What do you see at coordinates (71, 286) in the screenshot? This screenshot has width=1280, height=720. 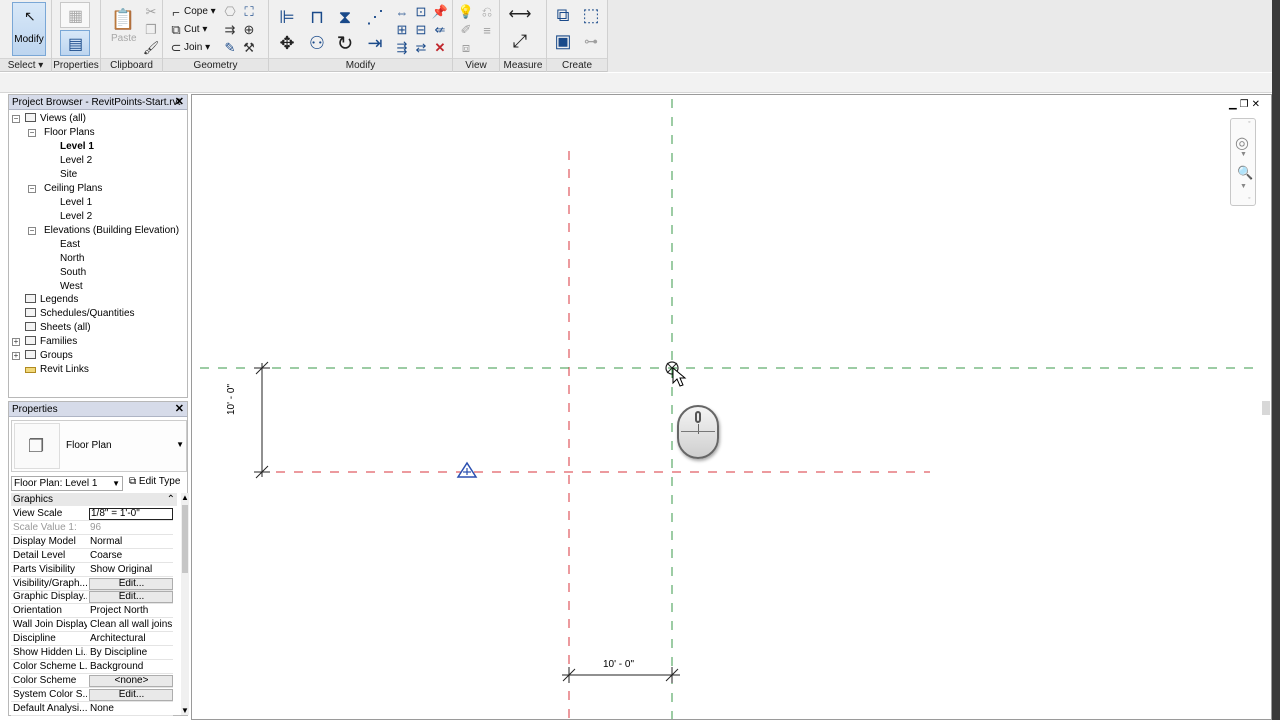 I see `tree-elevation-west: West` at bounding box center [71, 286].